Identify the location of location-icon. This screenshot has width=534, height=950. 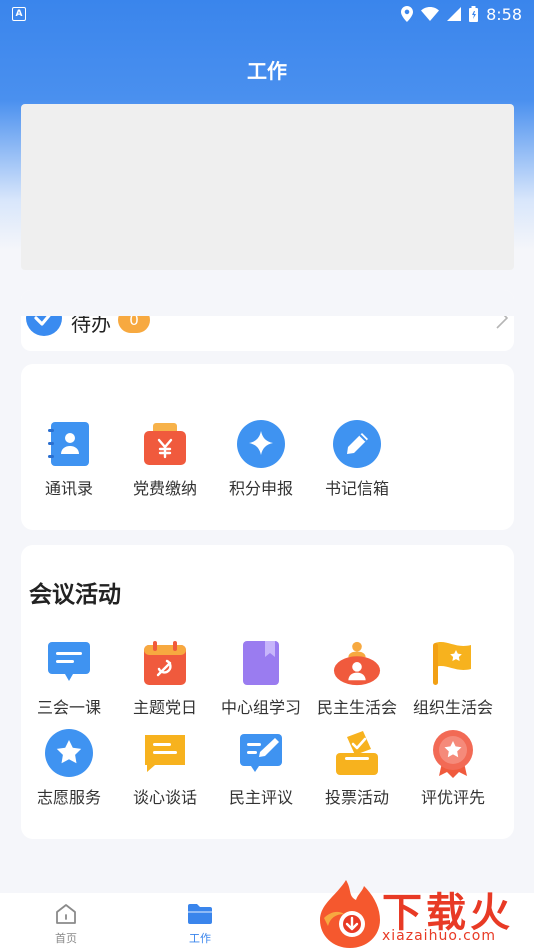
(407, 14).